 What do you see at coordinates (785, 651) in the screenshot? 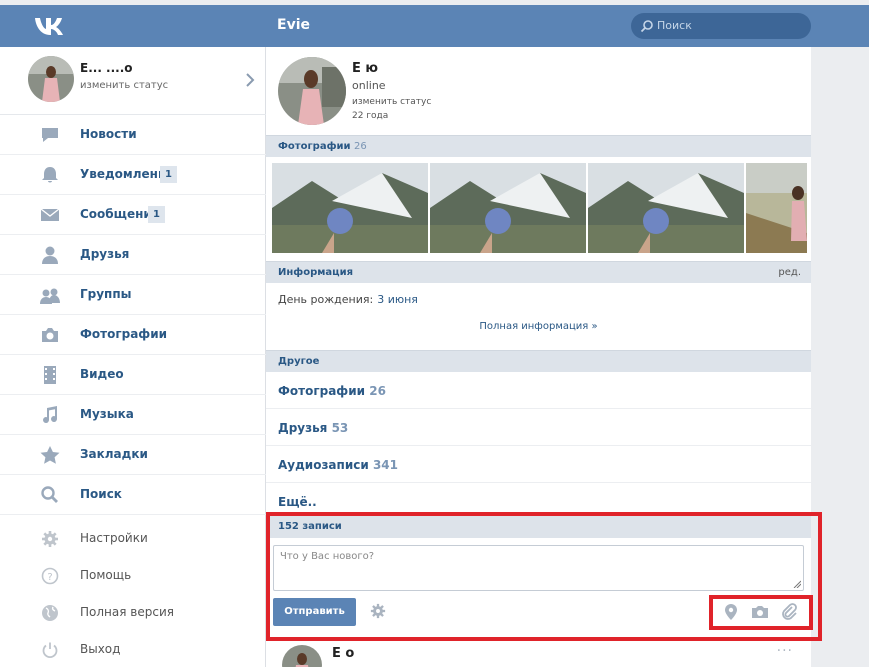
I see `more-icon: ···` at bounding box center [785, 651].